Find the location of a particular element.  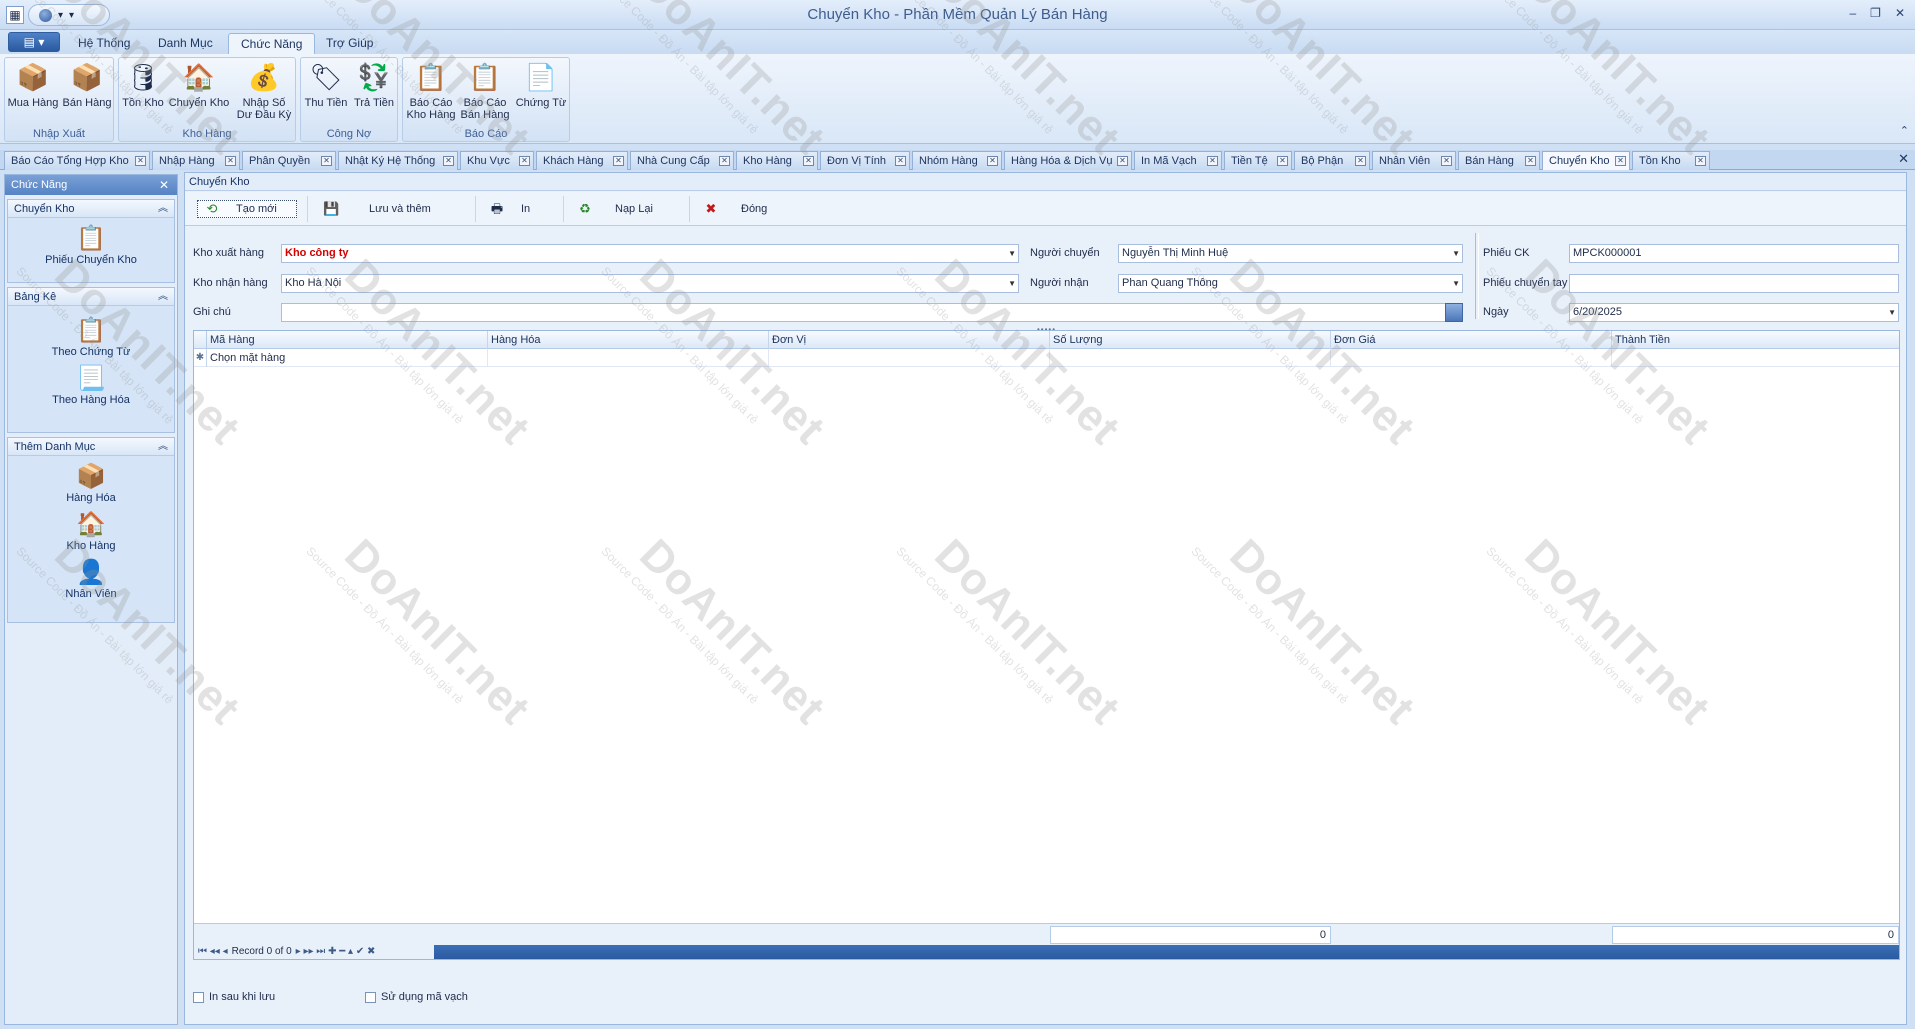

application-menu-button: ▤ ▾ is located at coordinates (34, 42).